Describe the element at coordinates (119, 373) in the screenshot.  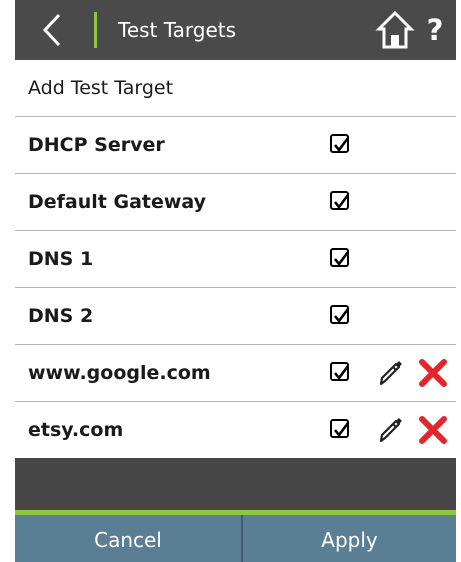
I see `target-label: www.google.com` at that location.